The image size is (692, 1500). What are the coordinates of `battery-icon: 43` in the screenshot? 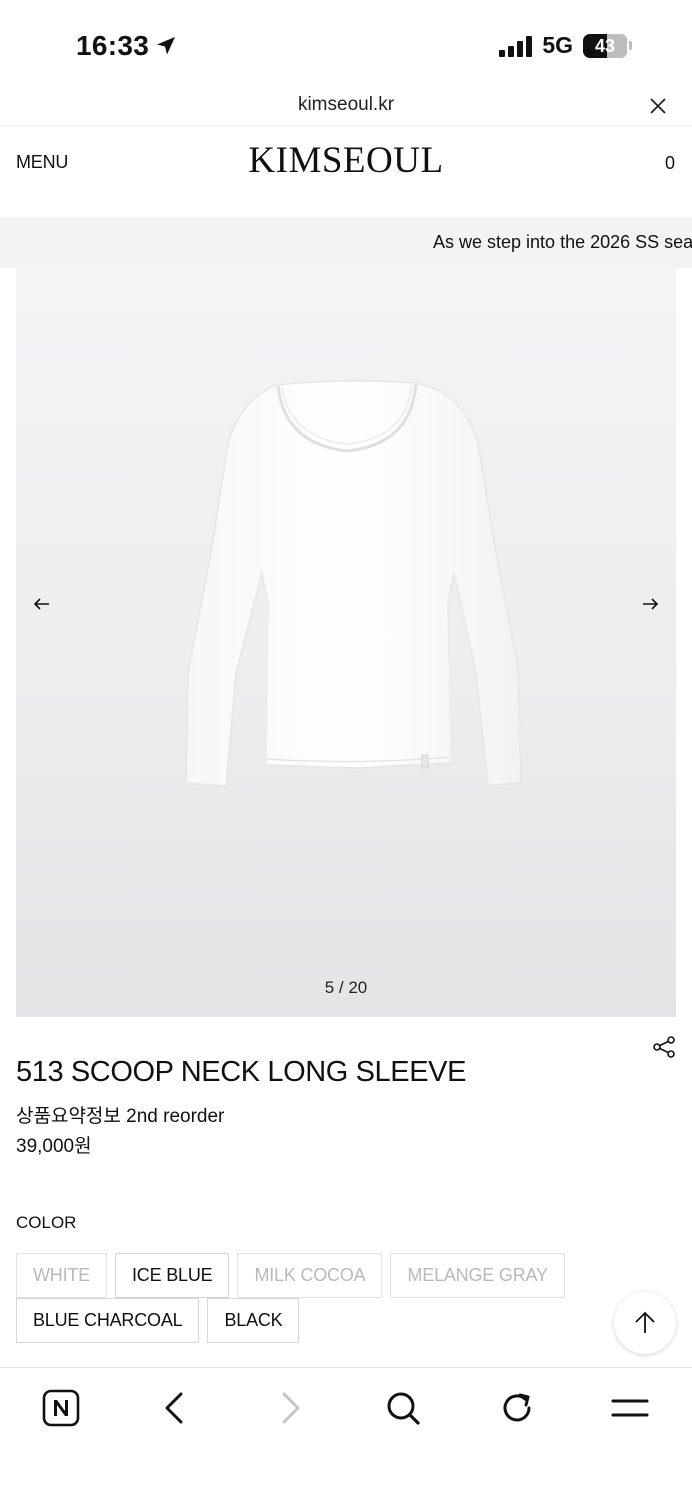 It's located at (607, 45).